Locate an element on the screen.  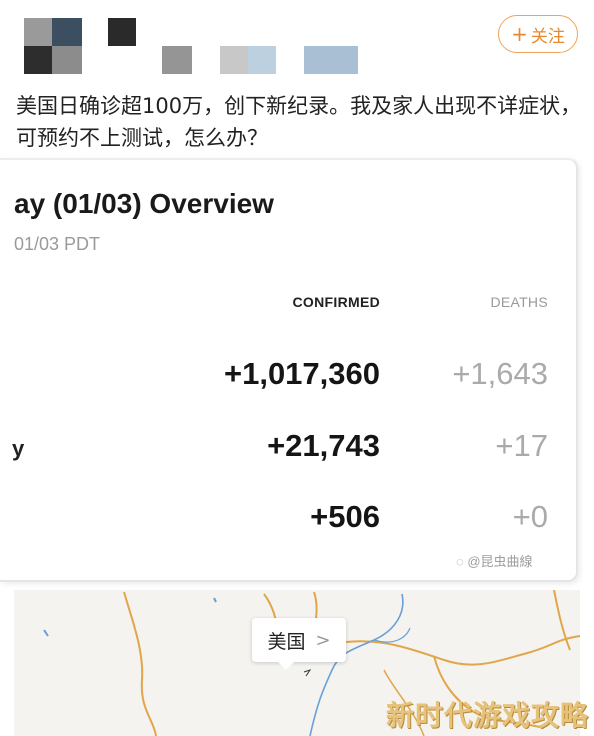
avatar is located at coordinates (53, 46).